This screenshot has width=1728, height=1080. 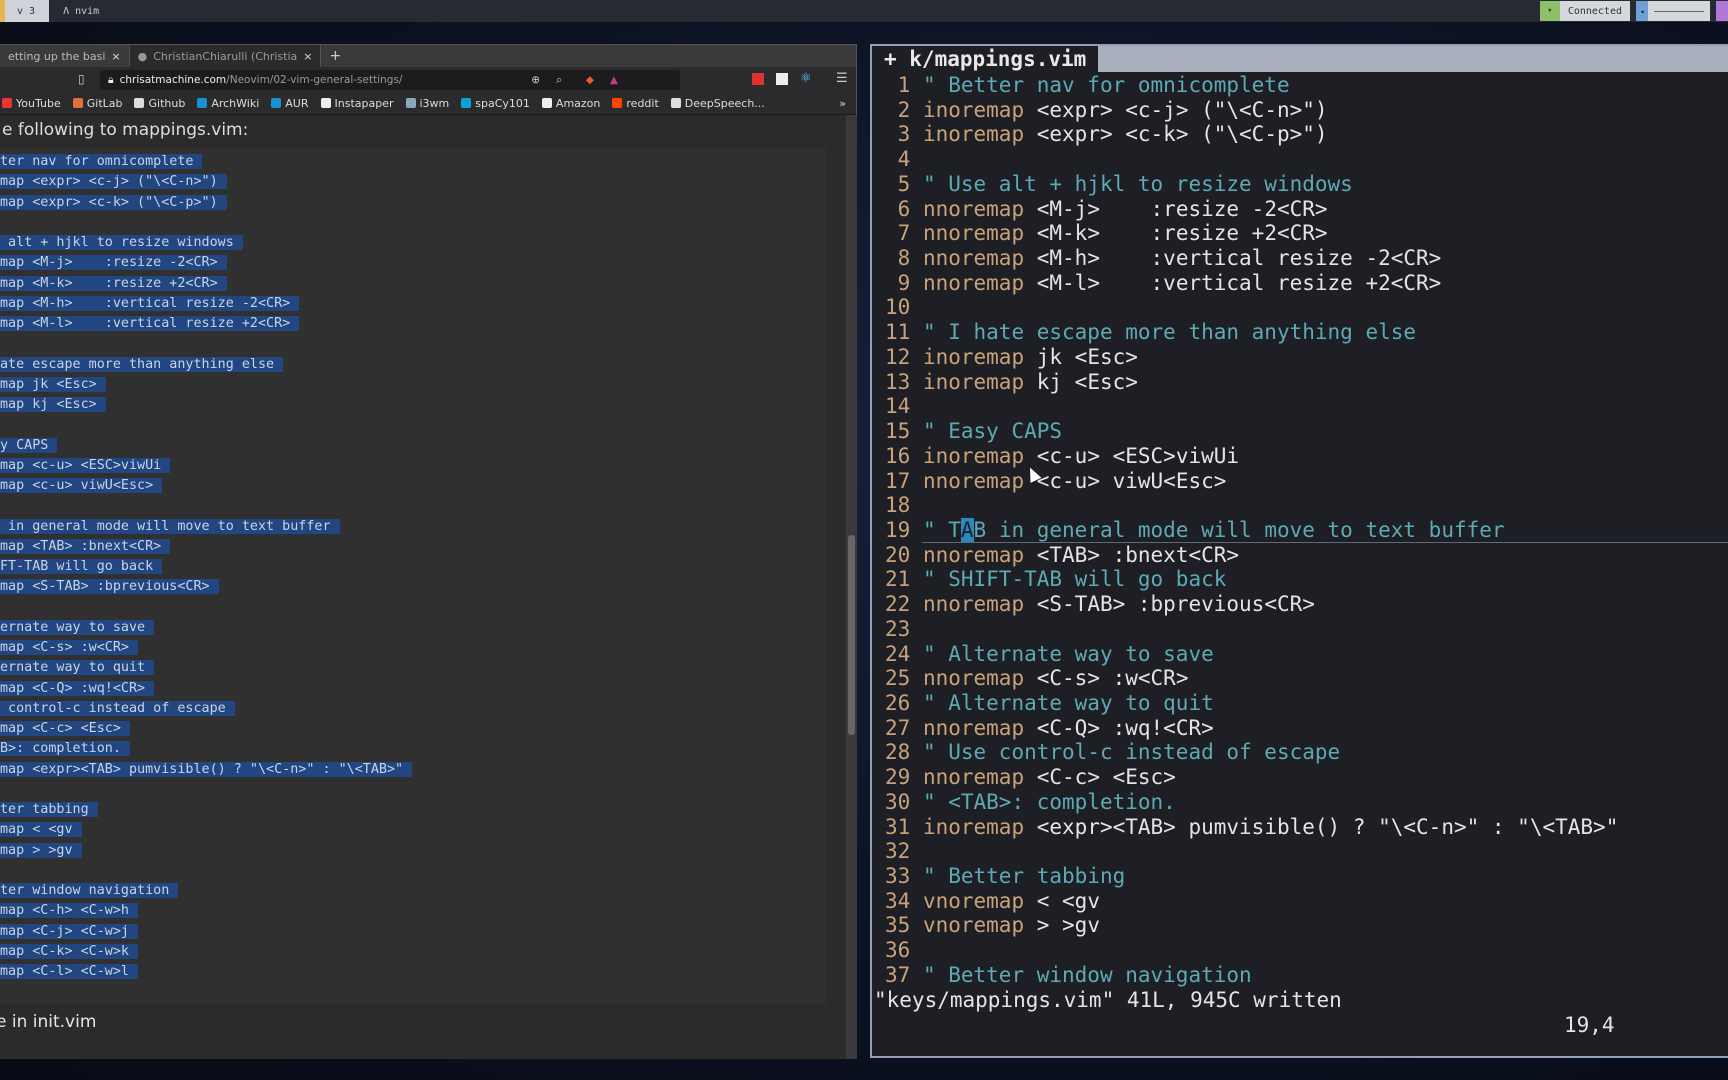 I want to click on editor-line: 2 inoremap <expr> <c-j> ("\<C-n>"), so click(x=1106, y=110).